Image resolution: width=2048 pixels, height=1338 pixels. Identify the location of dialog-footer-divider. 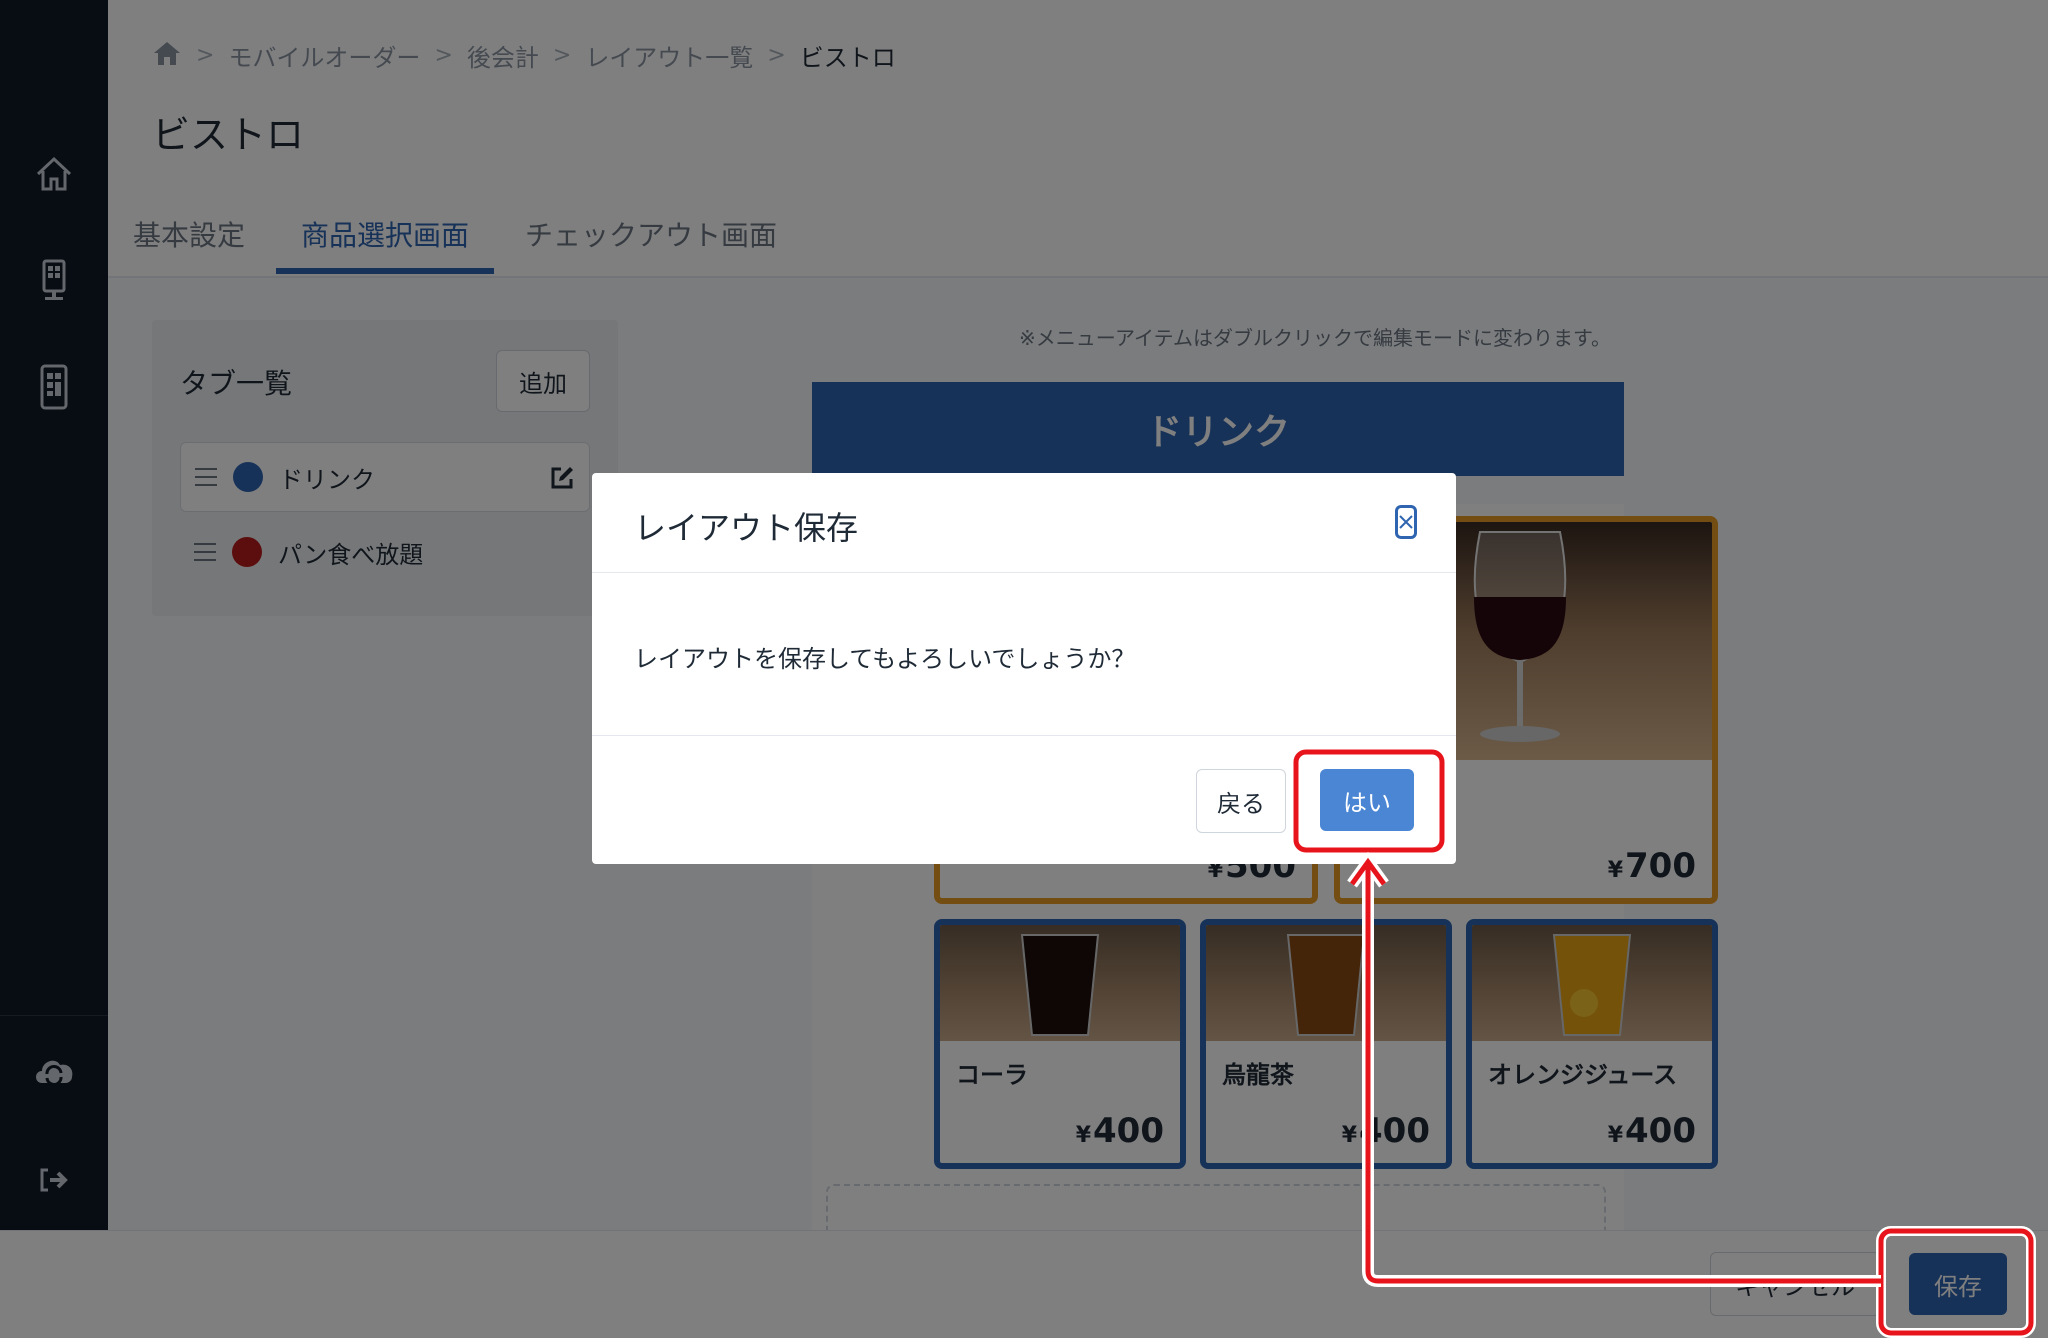
(1024, 735).